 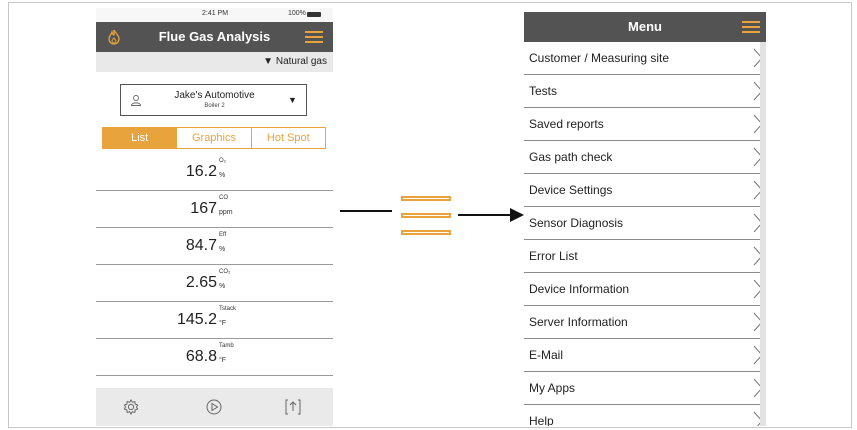 I want to click on battery-icon, so click(x=314, y=14).